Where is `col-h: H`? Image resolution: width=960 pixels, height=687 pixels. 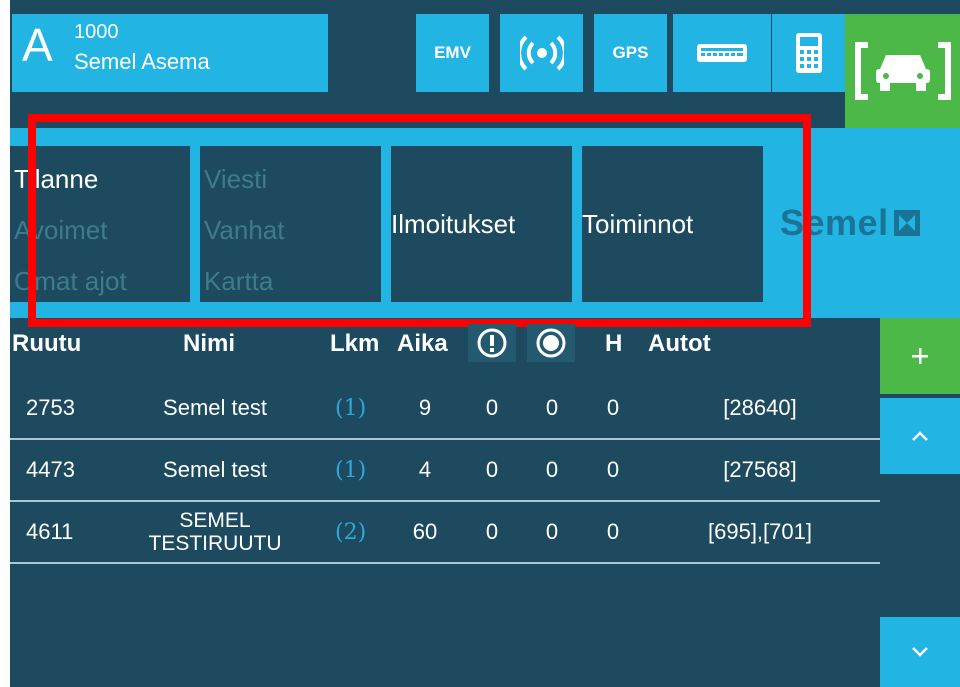
col-h: H is located at coordinates (613, 344).